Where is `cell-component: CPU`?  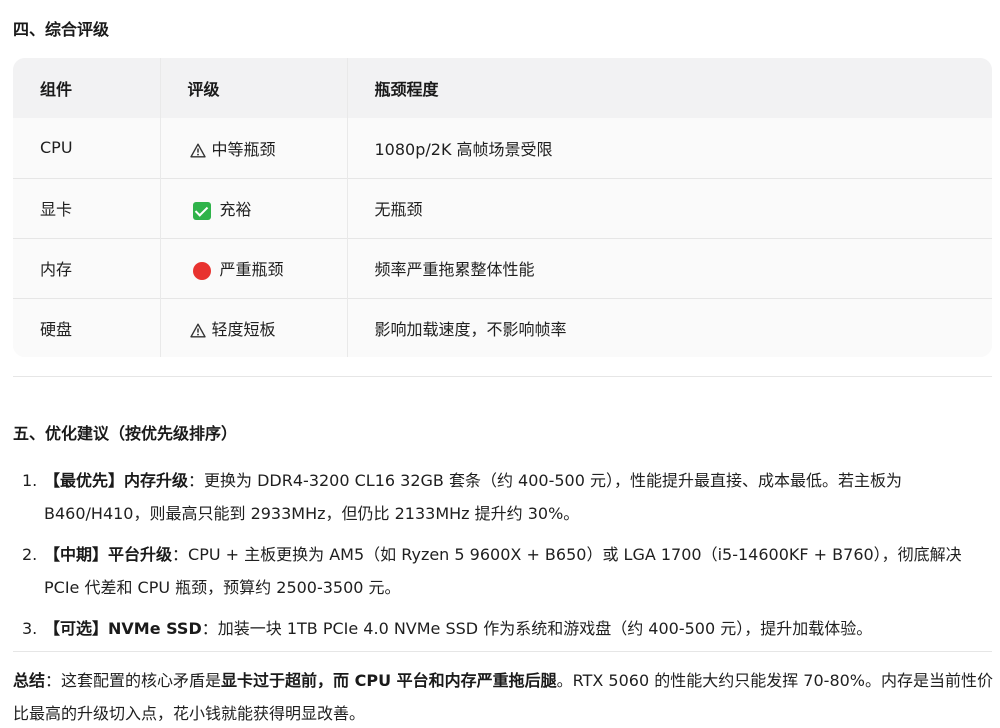 cell-component: CPU is located at coordinates (56, 148).